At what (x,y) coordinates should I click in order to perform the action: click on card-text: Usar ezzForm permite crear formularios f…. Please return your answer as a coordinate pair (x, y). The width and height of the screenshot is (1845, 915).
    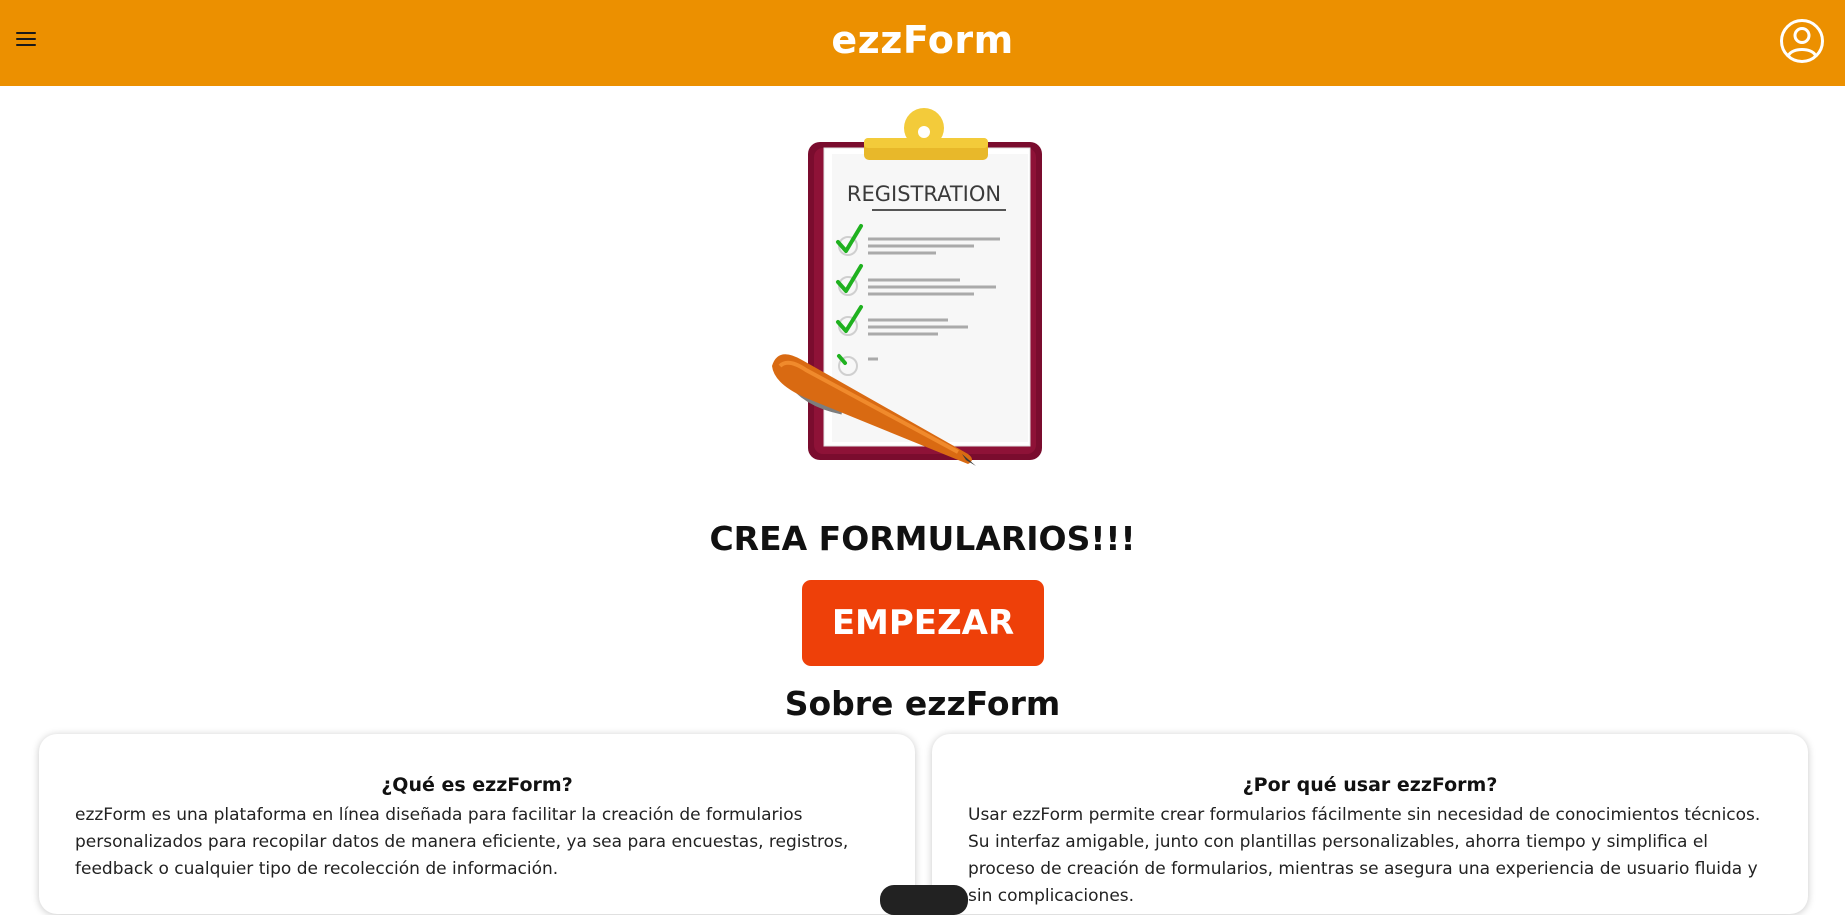
    Looking at the image, I should click on (1364, 855).